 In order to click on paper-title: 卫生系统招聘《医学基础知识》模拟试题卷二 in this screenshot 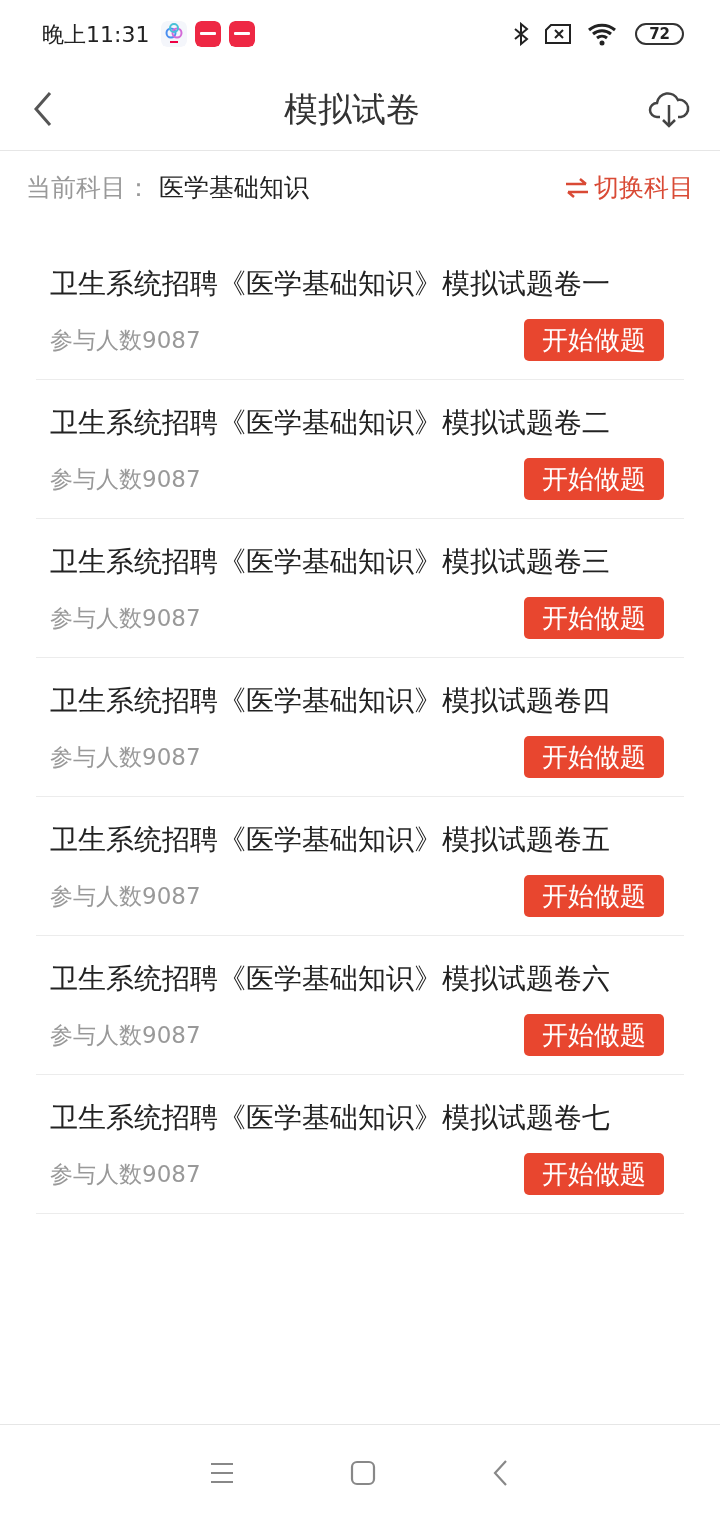, I will do `click(330, 423)`.